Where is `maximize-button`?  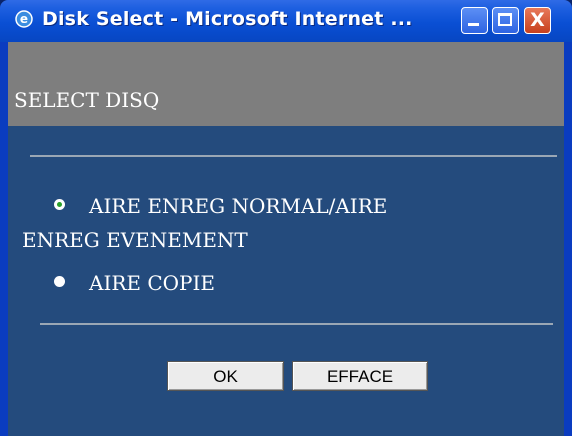 maximize-button is located at coordinates (505, 20).